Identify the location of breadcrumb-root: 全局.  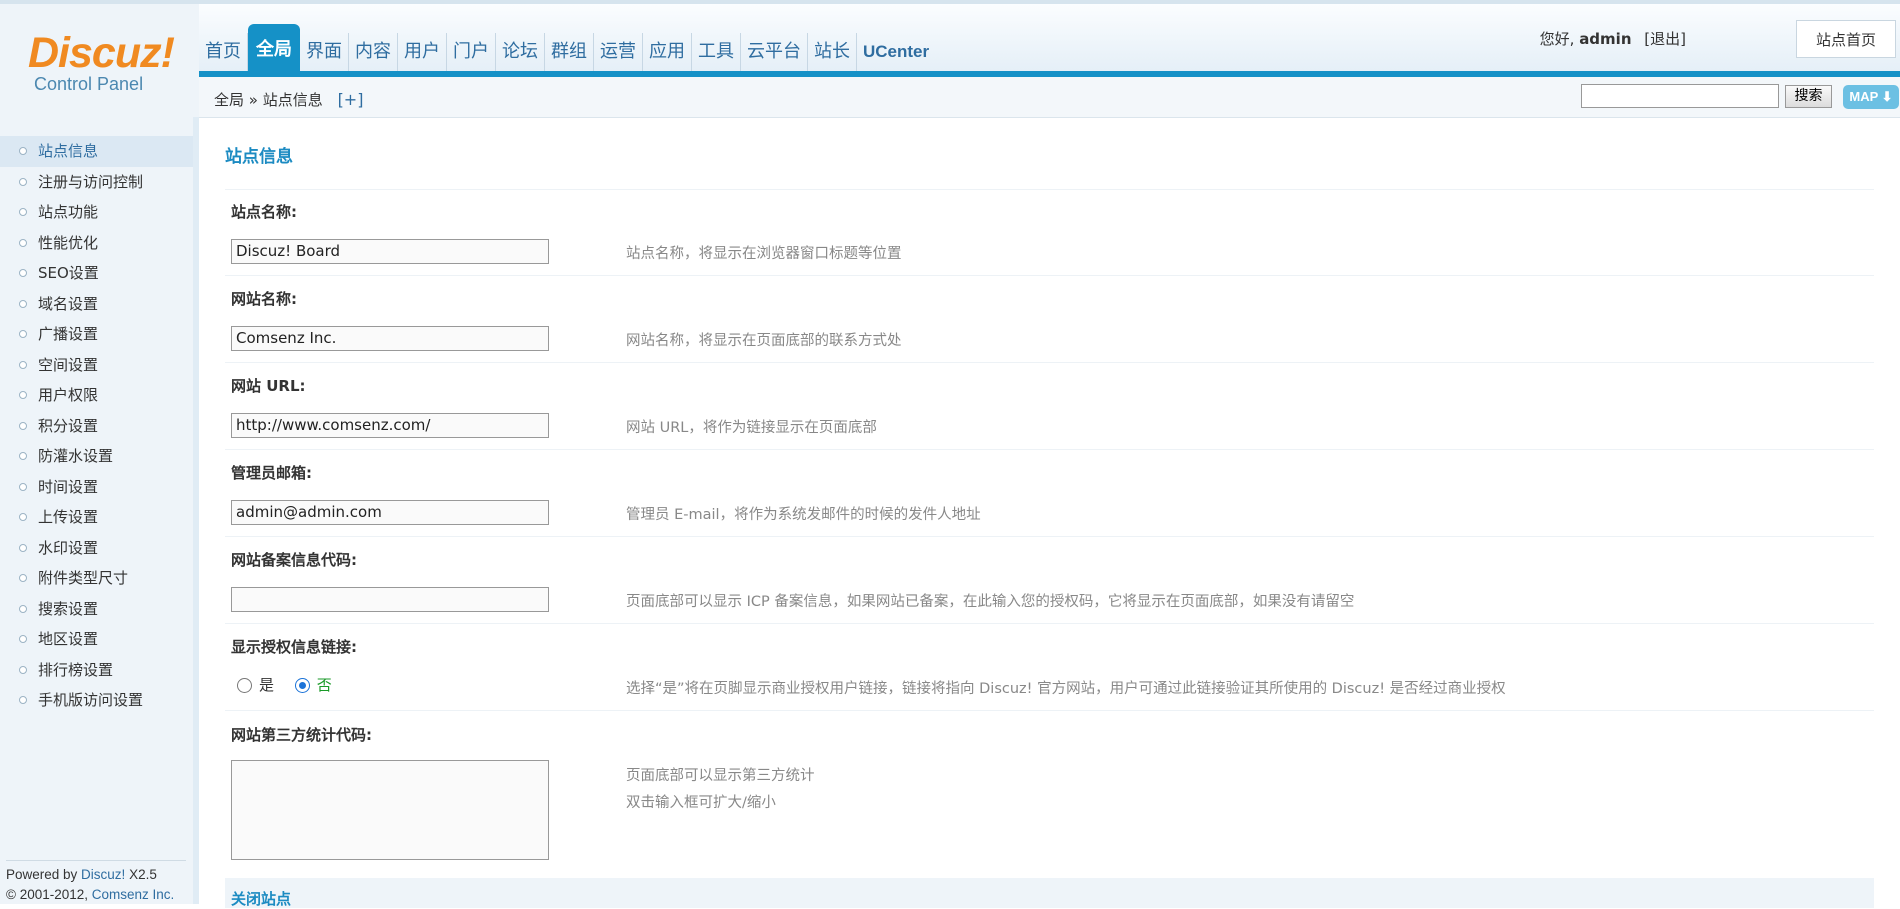
(229, 100).